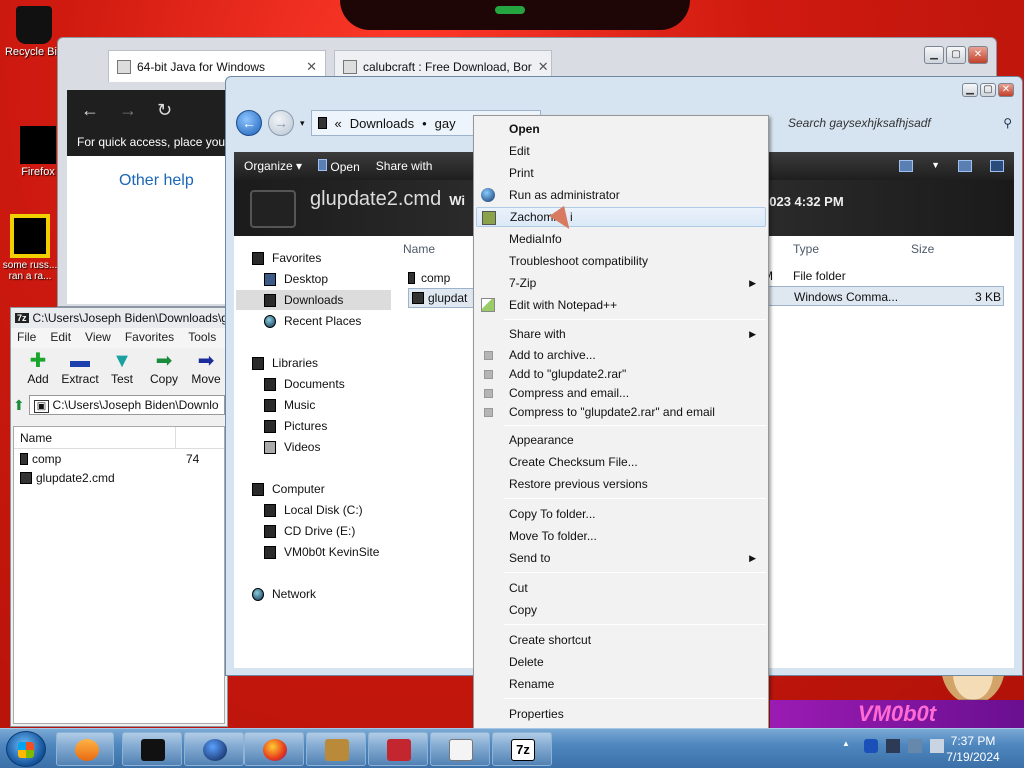 The height and width of the screenshot is (768, 1024). Describe the element at coordinates (871, 746) in the screenshot. I see `bluetooth-icon` at that location.